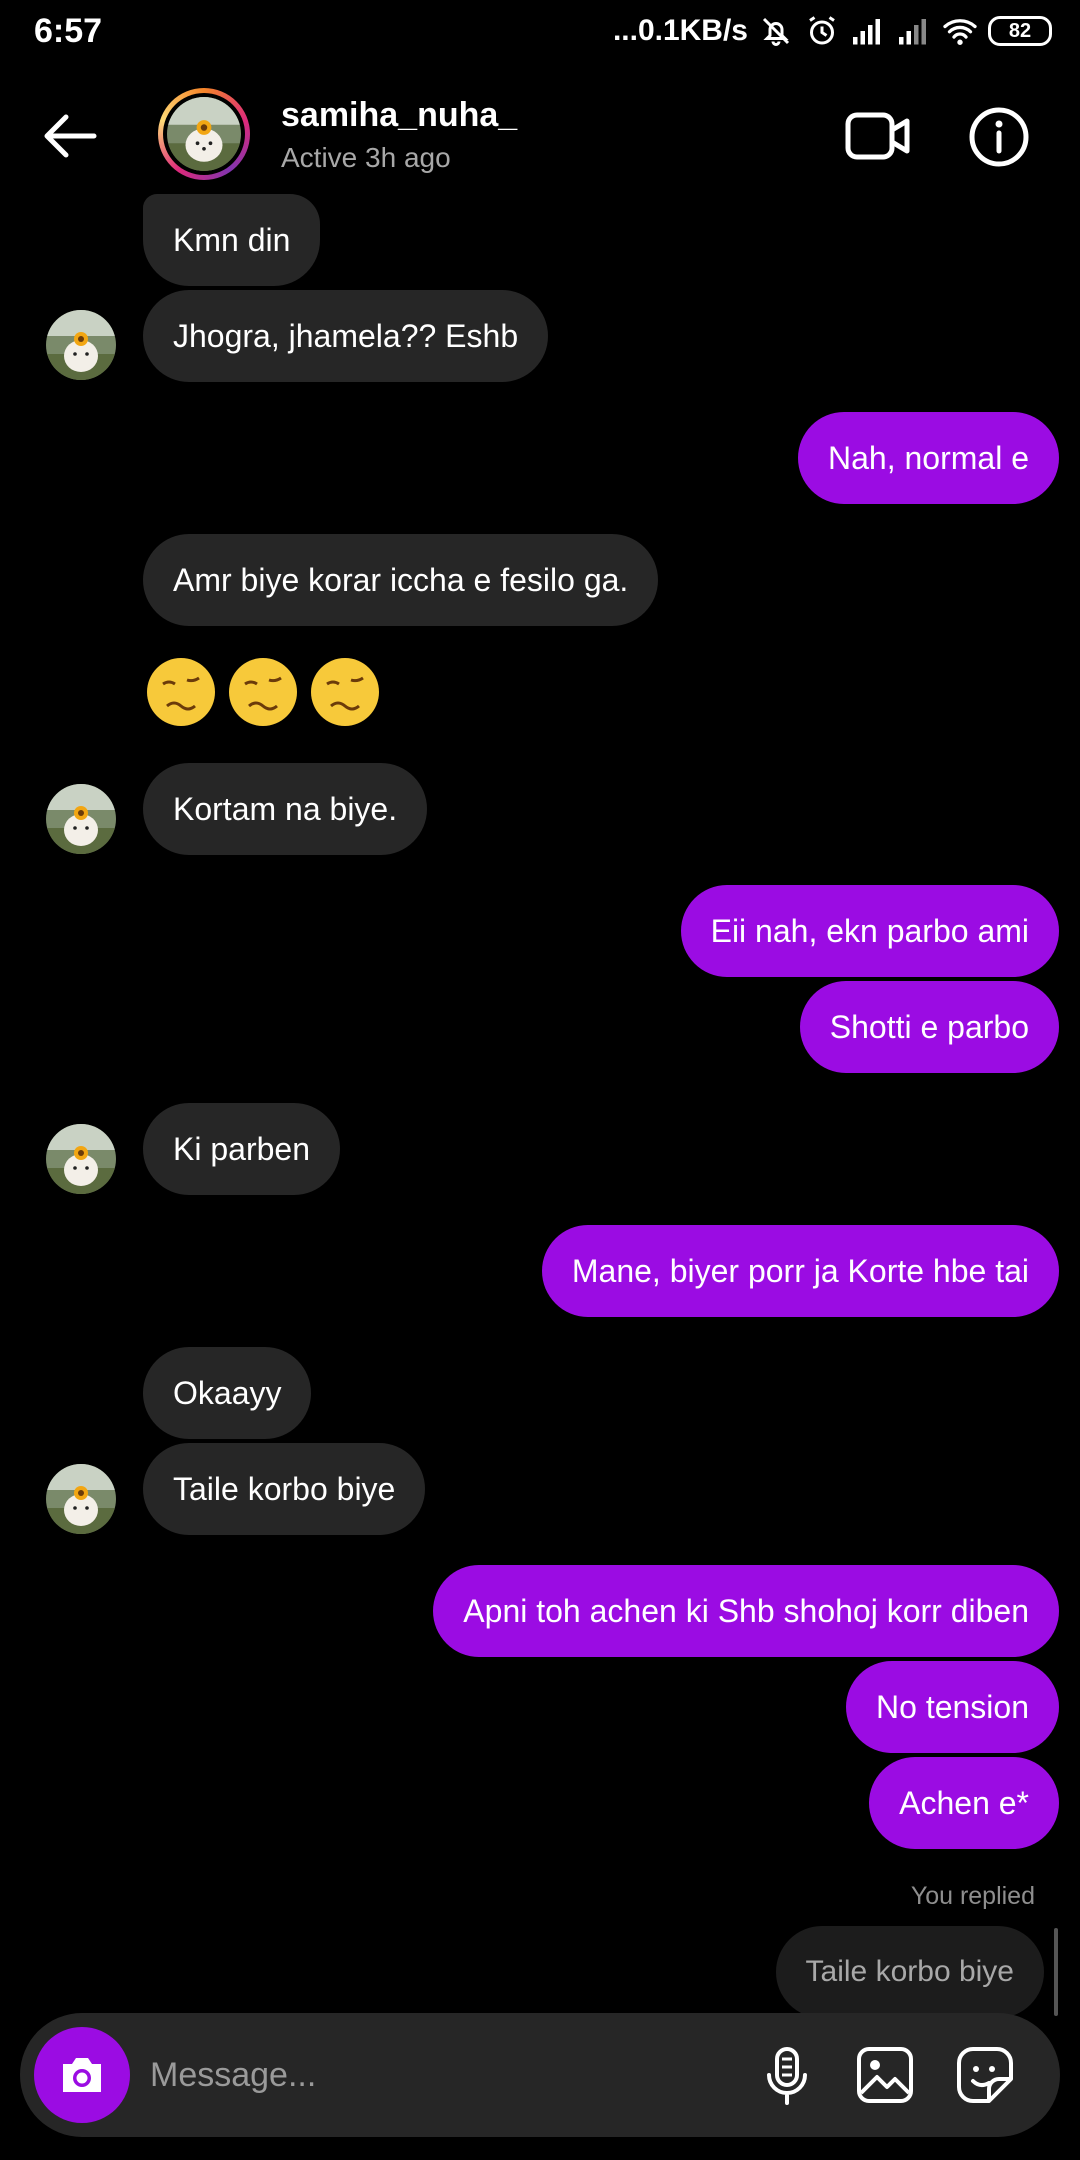 The height and width of the screenshot is (2160, 1080). What do you see at coordinates (787, 2075) in the screenshot?
I see `microphone-icon` at bounding box center [787, 2075].